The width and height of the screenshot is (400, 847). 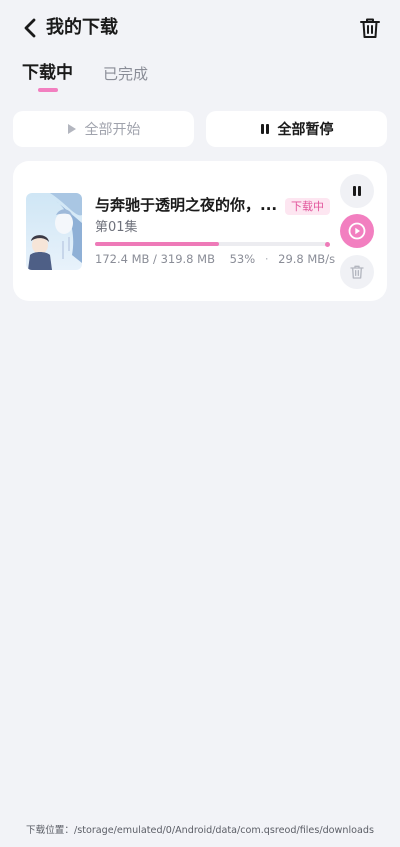 What do you see at coordinates (200, 129) in the screenshot?
I see `bulk-actions: 全部开始 全部暂停` at bounding box center [200, 129].